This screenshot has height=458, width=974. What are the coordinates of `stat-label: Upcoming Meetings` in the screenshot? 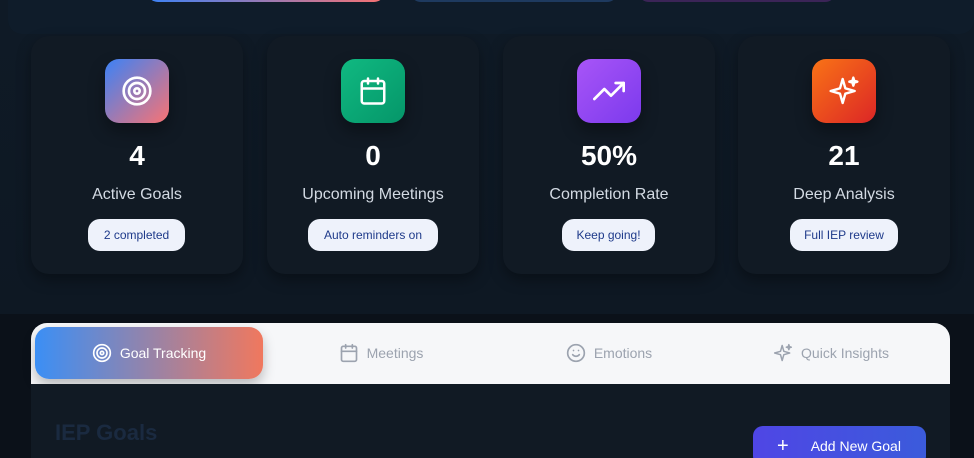 It's located at (373, 194).